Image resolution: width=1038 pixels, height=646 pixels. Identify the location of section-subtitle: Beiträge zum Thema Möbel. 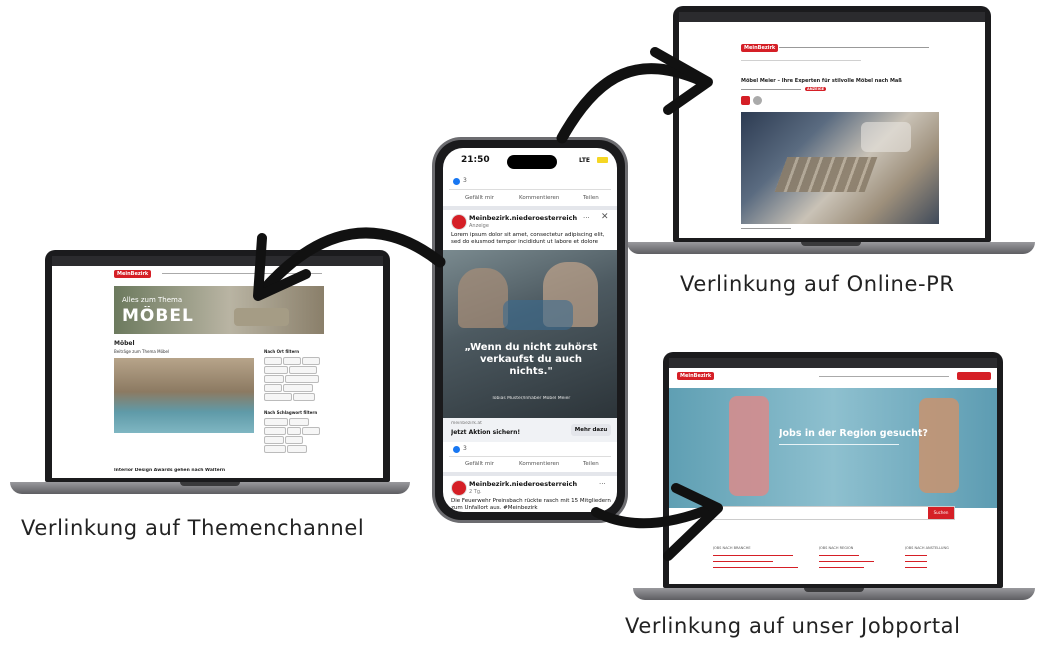
(142, 351).